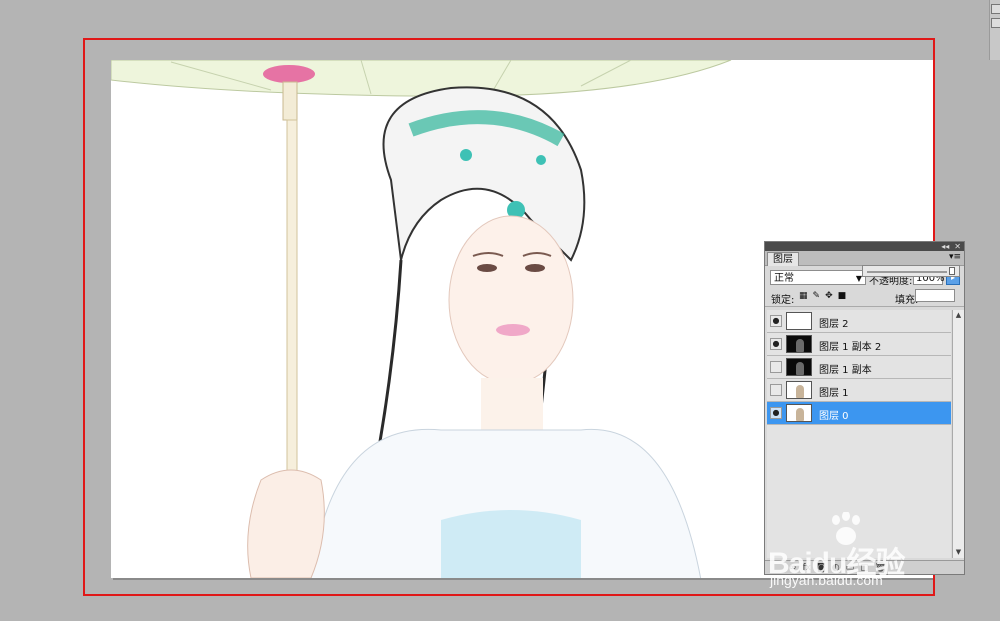 The width and height of the screenshot is (1000, 621). Describe the element at coordinates (859, 390) in the screenshot. I see `layer-row: 图层 1` at that location.